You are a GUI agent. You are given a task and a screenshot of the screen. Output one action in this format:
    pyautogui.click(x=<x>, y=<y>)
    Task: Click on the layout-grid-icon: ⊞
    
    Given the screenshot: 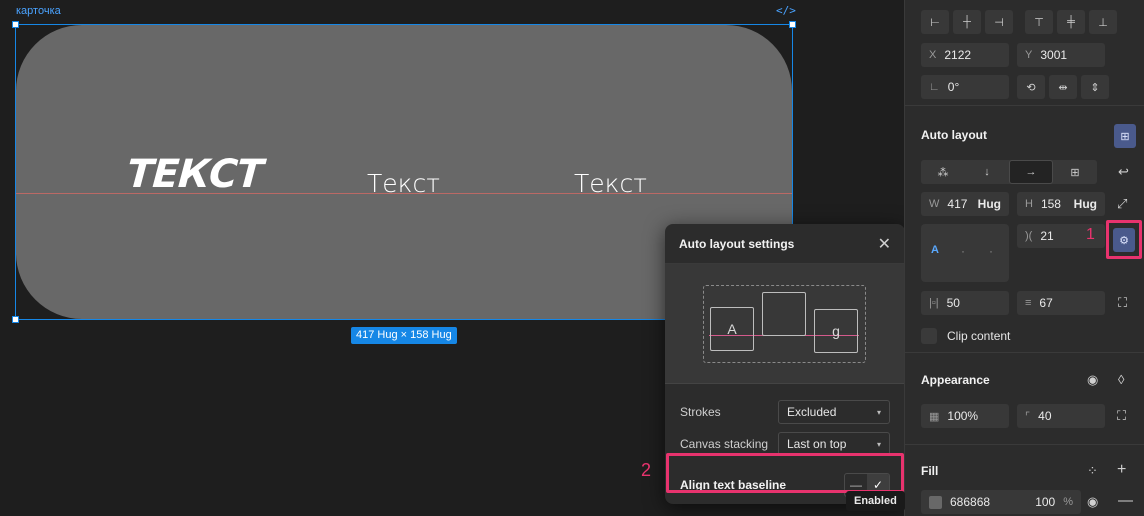 What is the action you would take?
    pyautogui.click(x=1075, y=172)
    